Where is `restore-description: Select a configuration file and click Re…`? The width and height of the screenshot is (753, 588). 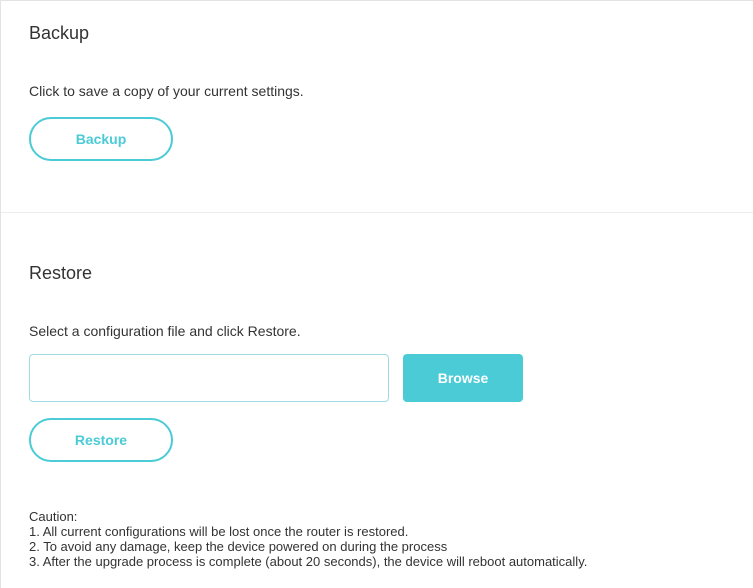 restore-description: Select a configuration file and click Re… is located at coordinates (165, 331).